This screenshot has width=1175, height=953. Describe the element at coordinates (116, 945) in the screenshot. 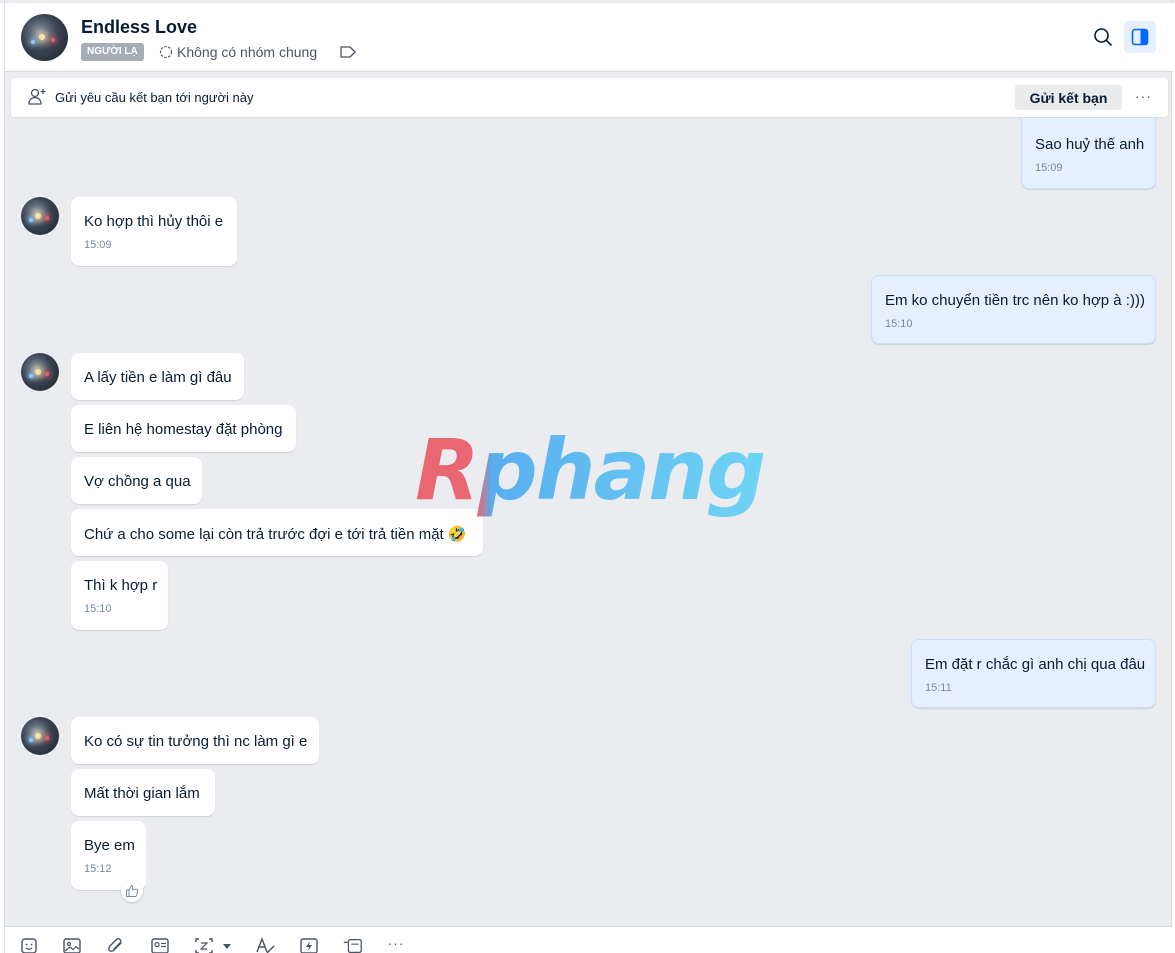

I see `attachment-icon` at that location.